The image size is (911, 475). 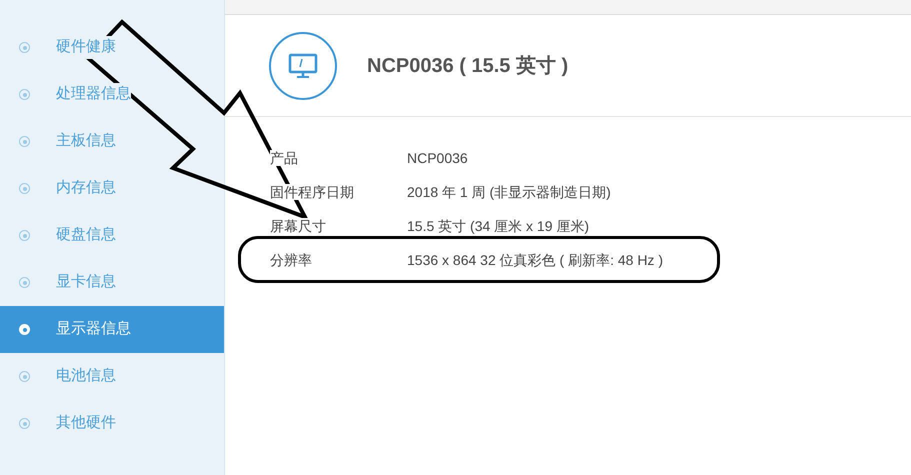 What do you see at coordinates (112, 188) in the screenshot?
I see `sidebar-item: 内存信息` at bounding box center [112, 188].